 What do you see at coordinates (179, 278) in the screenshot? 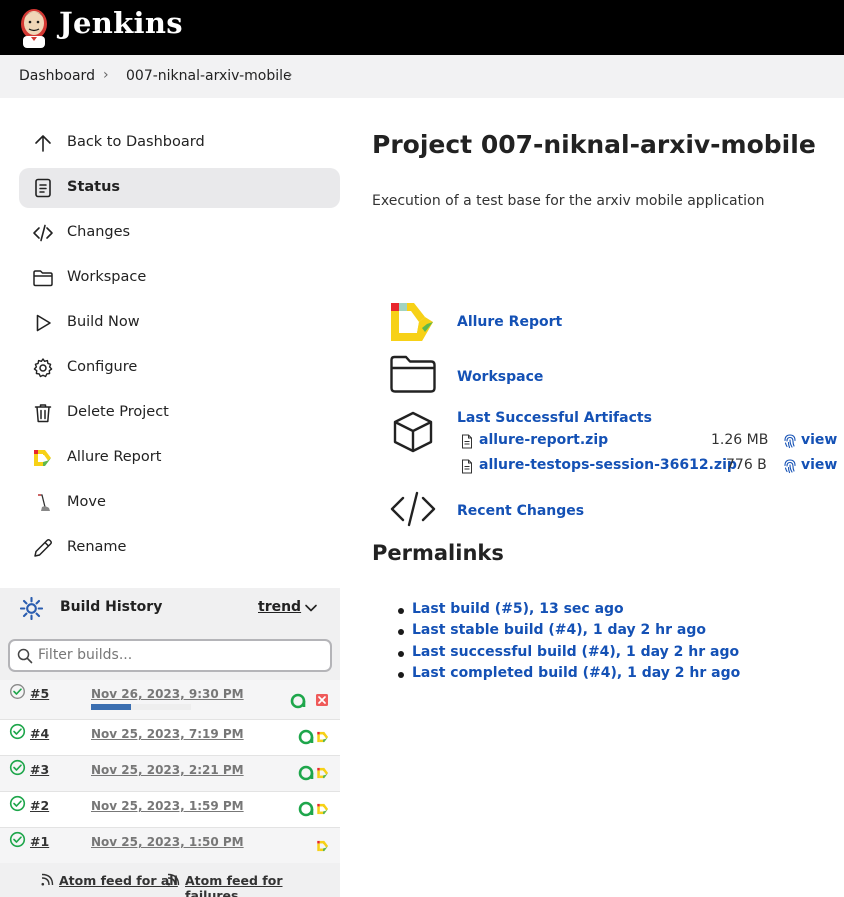
I see `task-workspace: Workspace` at bounding box center [179, 278].